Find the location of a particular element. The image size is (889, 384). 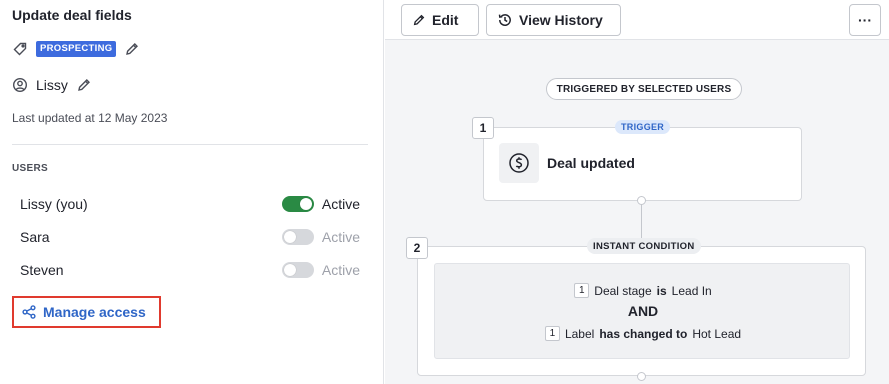

condition-value: Lead In is located at coordinates (691, 290).